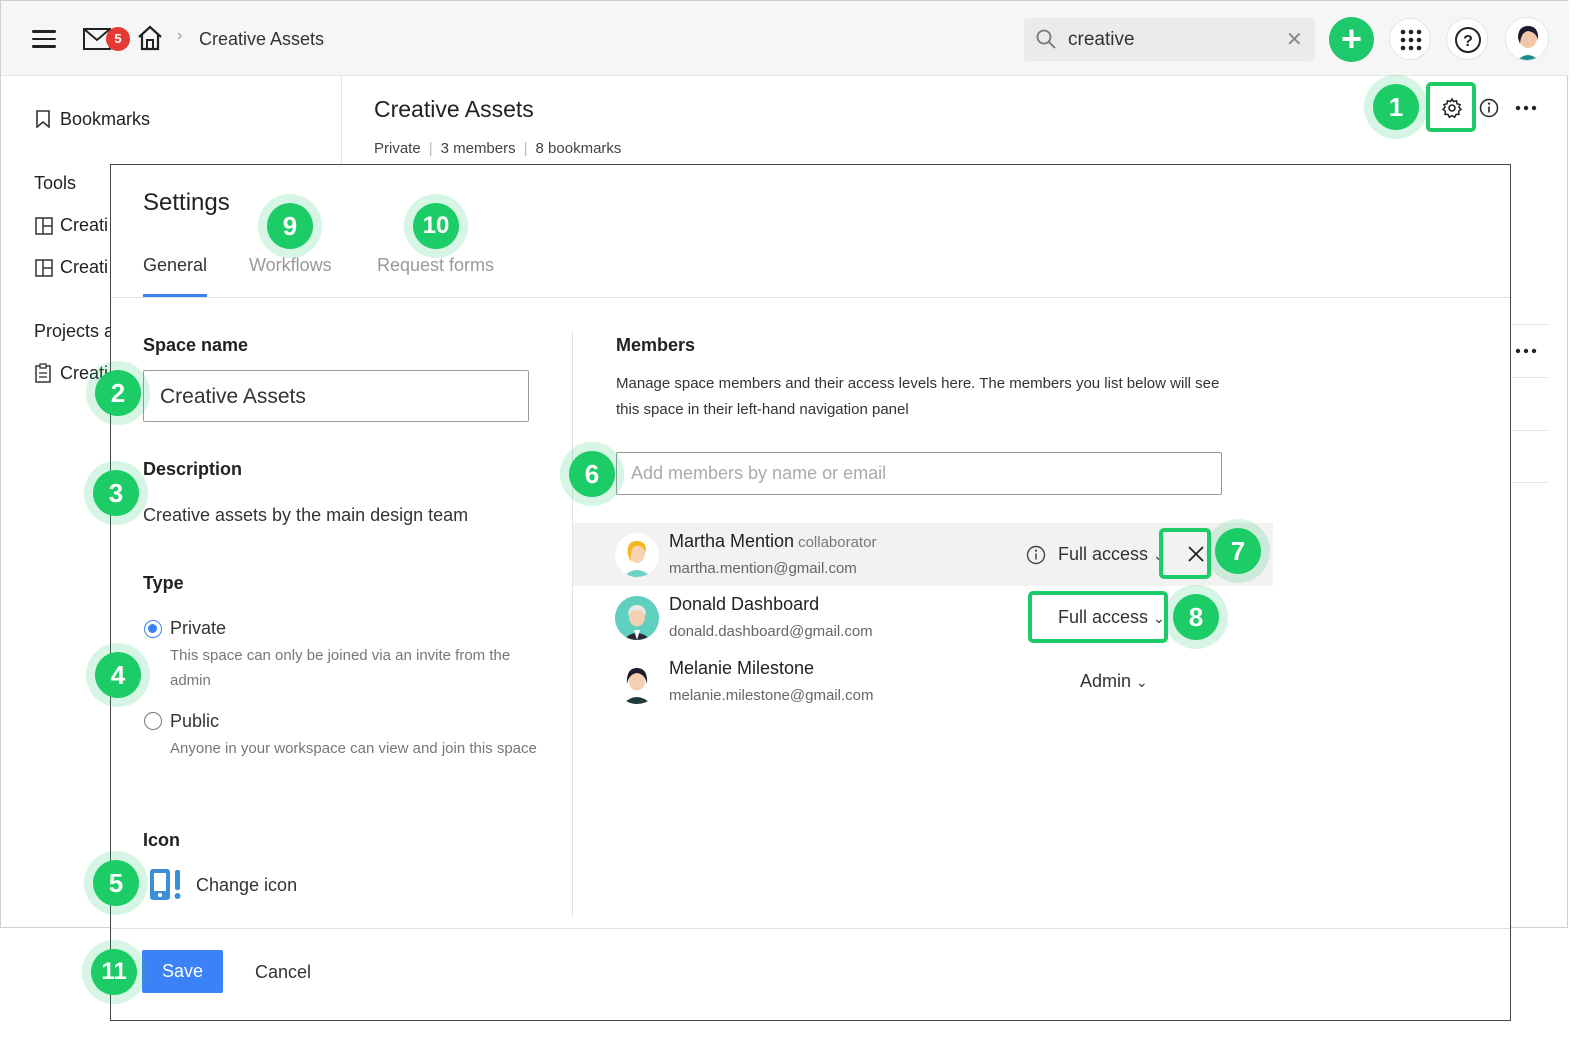 The height and width of the screenshot is (1038, 1594). What do you see at coordinates (180, 35) in the screenshot?
I see `chevron-right-icon: ›` at bounding box center [180, 35].